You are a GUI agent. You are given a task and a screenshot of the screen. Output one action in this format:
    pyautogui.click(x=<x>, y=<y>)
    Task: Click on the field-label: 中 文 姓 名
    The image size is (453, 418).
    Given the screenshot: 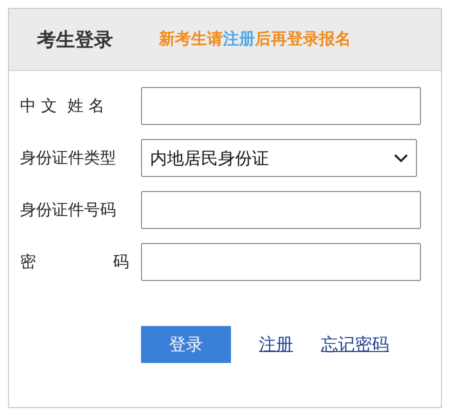 What is the action you would take?
    pyautogui.click(x=63, y=106)
    